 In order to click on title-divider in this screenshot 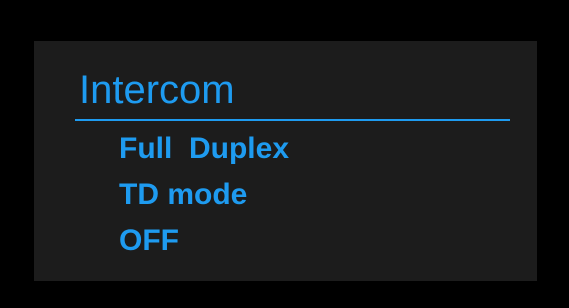, I will do `click(292, 120)`.